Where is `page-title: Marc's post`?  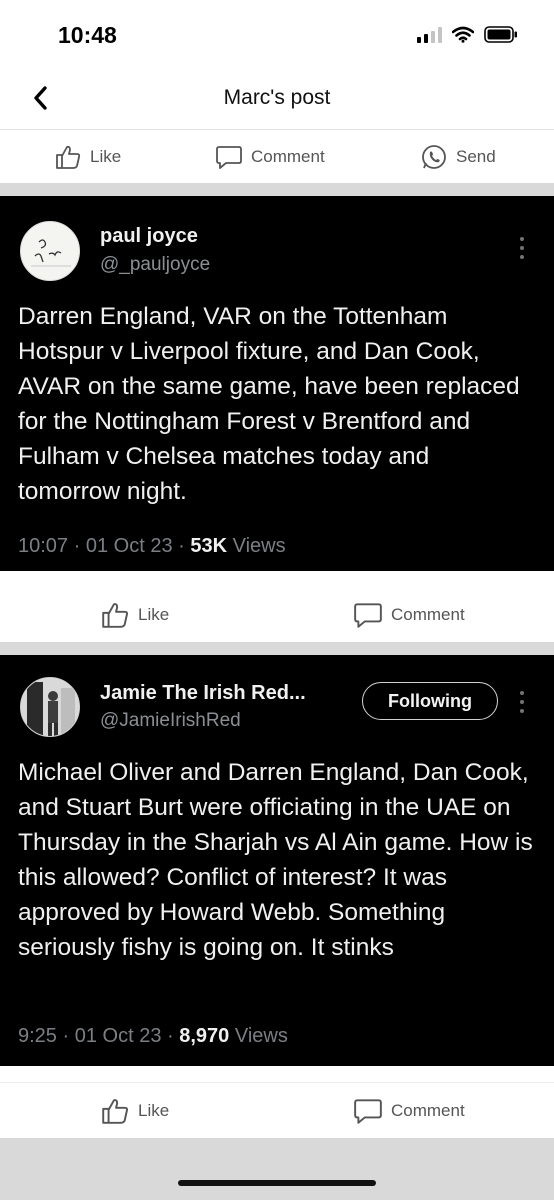 page-title: Marc's post is located at coordinates (277, 97).